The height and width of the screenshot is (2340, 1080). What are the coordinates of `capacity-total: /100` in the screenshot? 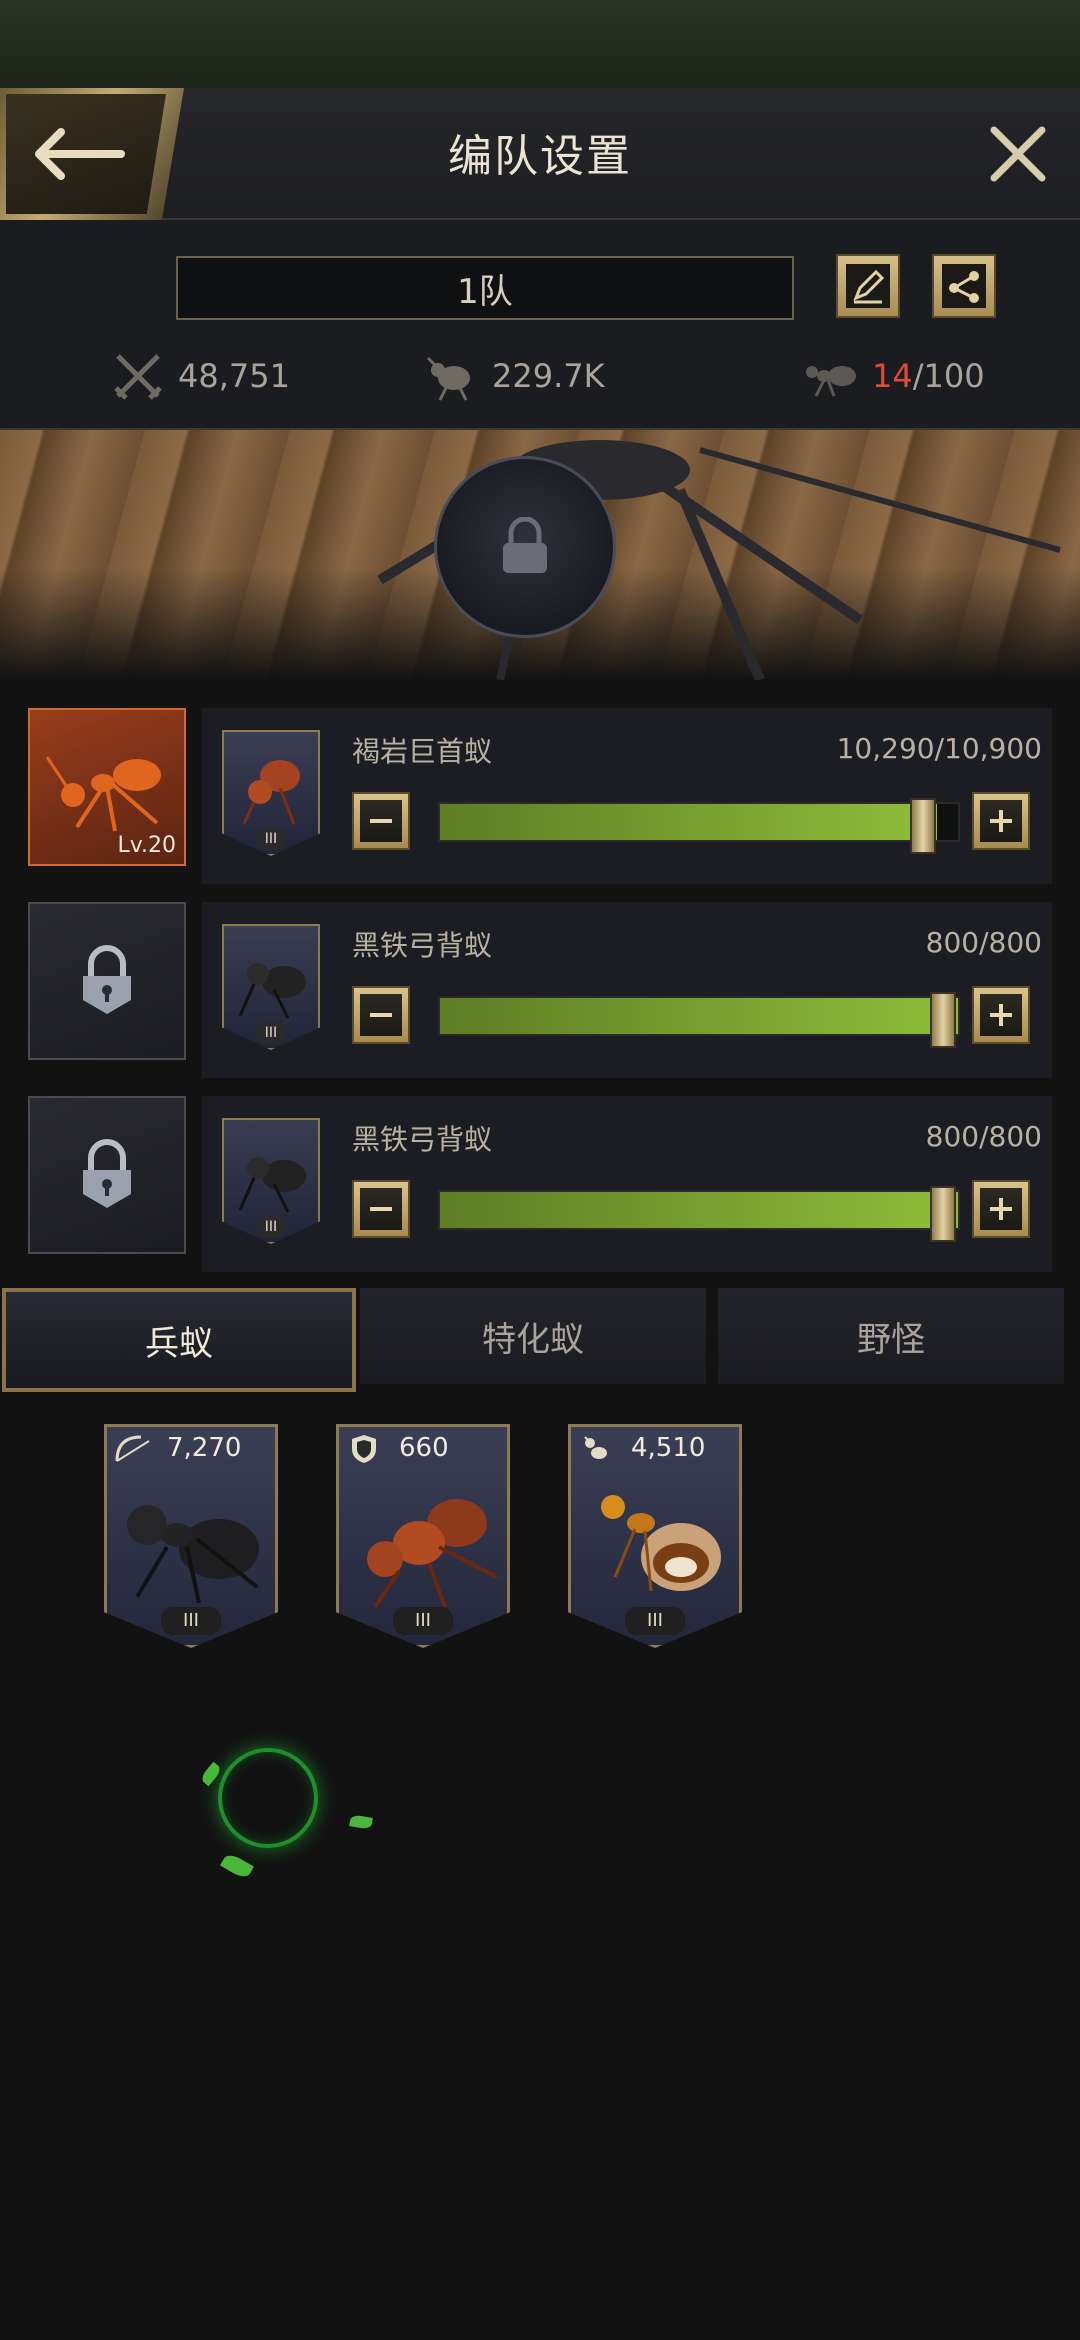 It's located at (948, 376).